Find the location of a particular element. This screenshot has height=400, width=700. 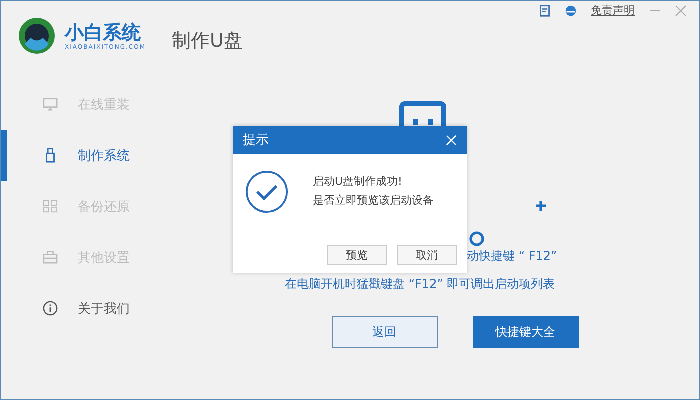

info-icon is located at coordinates (50, 308).